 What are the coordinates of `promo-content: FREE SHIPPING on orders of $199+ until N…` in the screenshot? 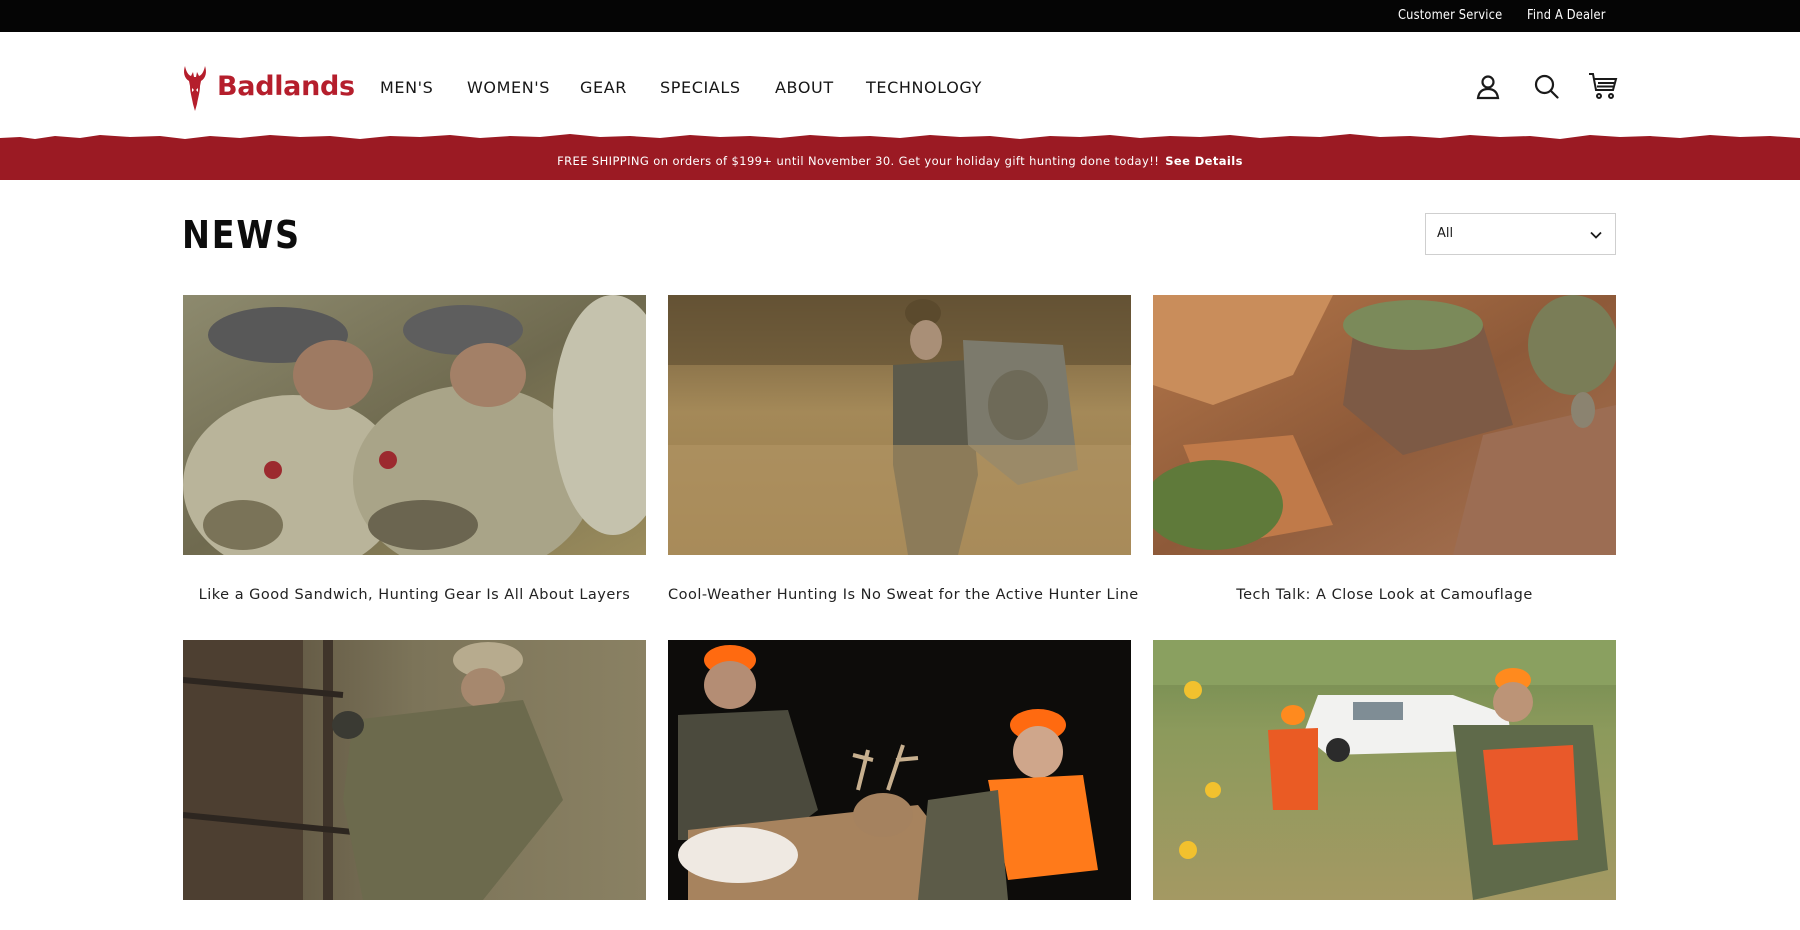 It's located at (900, 161).